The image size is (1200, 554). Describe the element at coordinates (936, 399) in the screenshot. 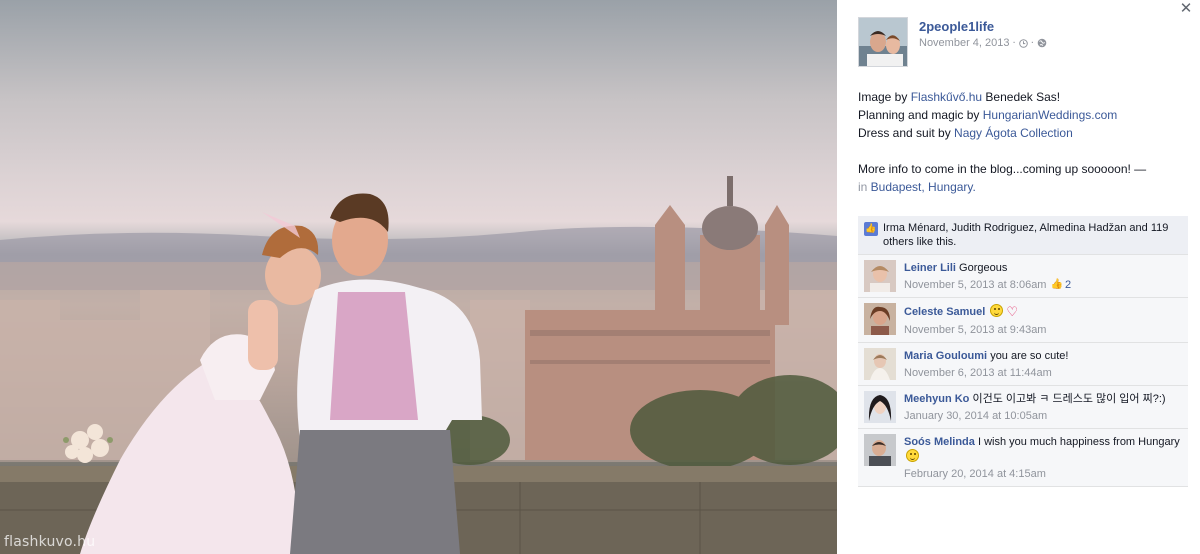

I see `commenter-name: Meehyun Ko` at that location.